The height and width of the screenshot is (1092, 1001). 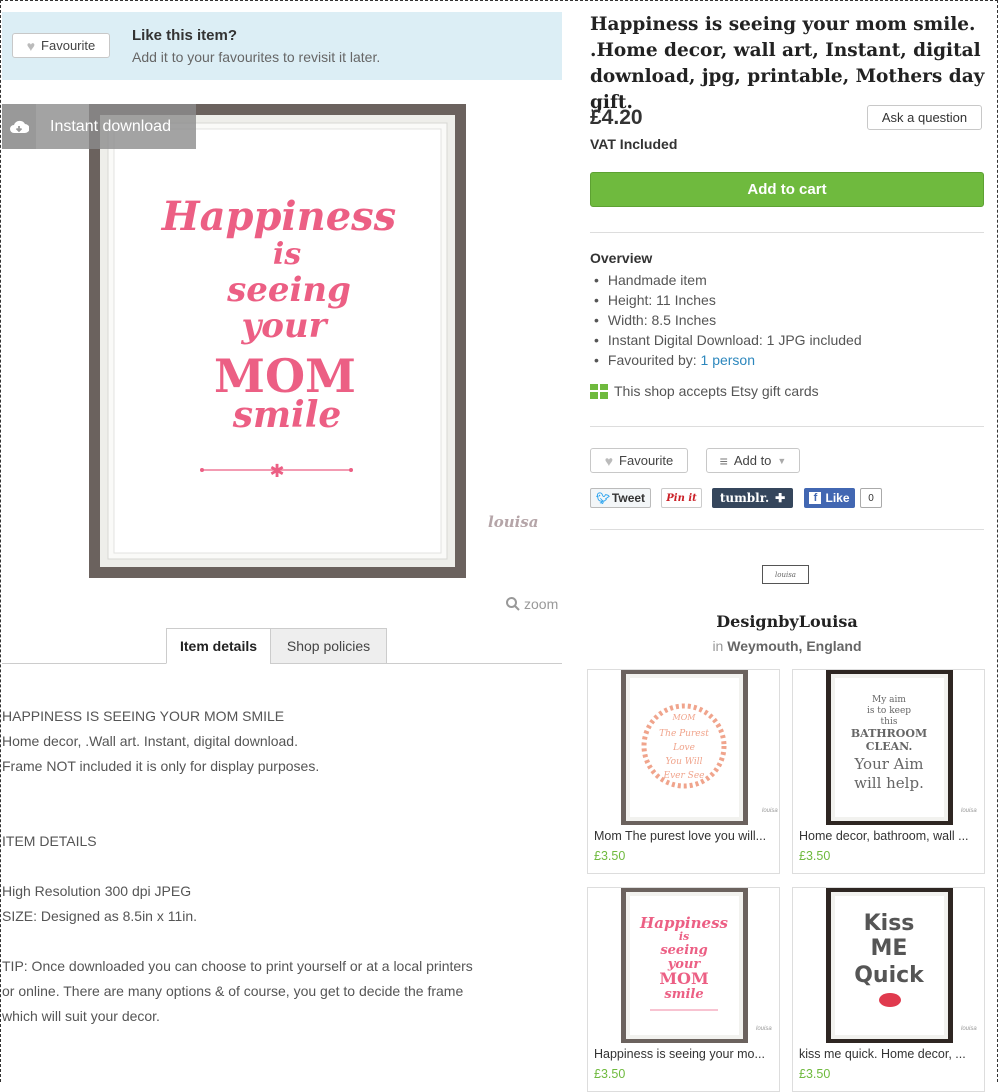 I want to click on art-line-3: seeing, so click(x=288, y=290).